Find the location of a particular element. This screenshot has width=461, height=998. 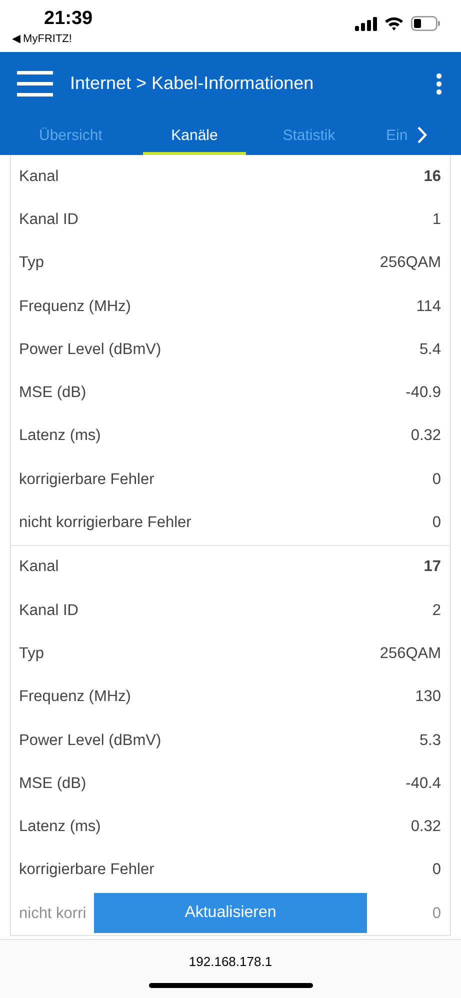

chevron-right-icon is located at coordinates (421, 135).